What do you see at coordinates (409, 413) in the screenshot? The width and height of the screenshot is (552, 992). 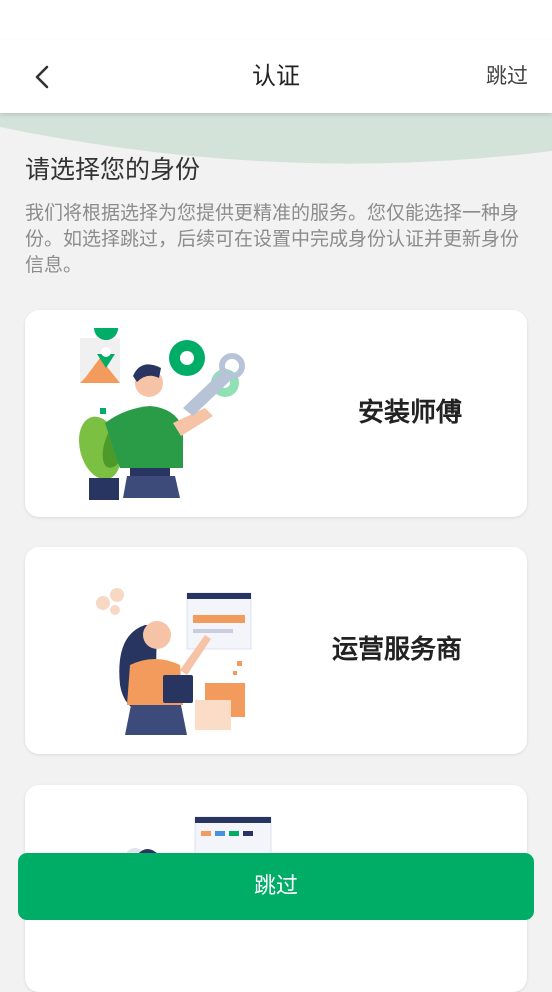 I see `role-label: 安装师傅` at bounding box center [409, 413].